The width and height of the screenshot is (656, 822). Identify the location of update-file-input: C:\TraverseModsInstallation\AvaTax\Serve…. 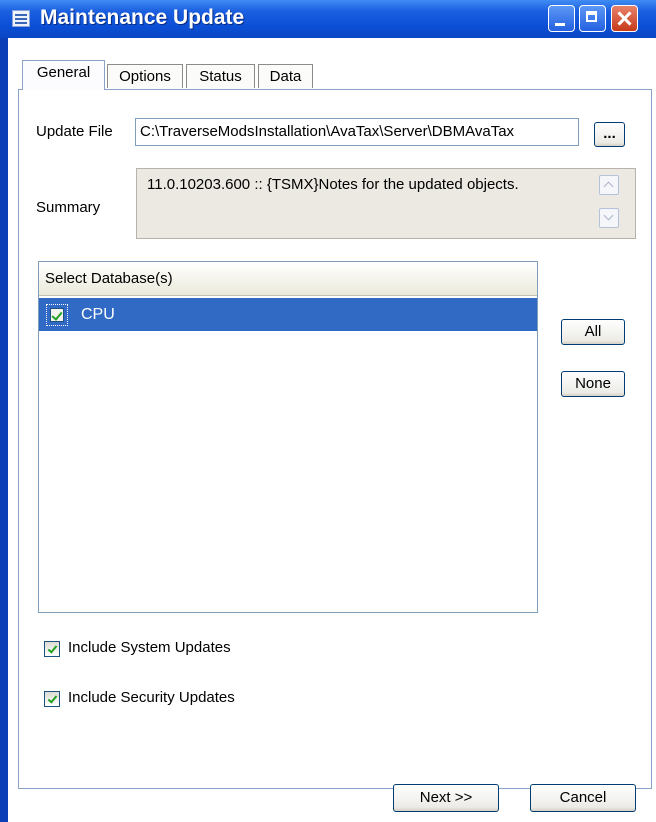
(357, 132).